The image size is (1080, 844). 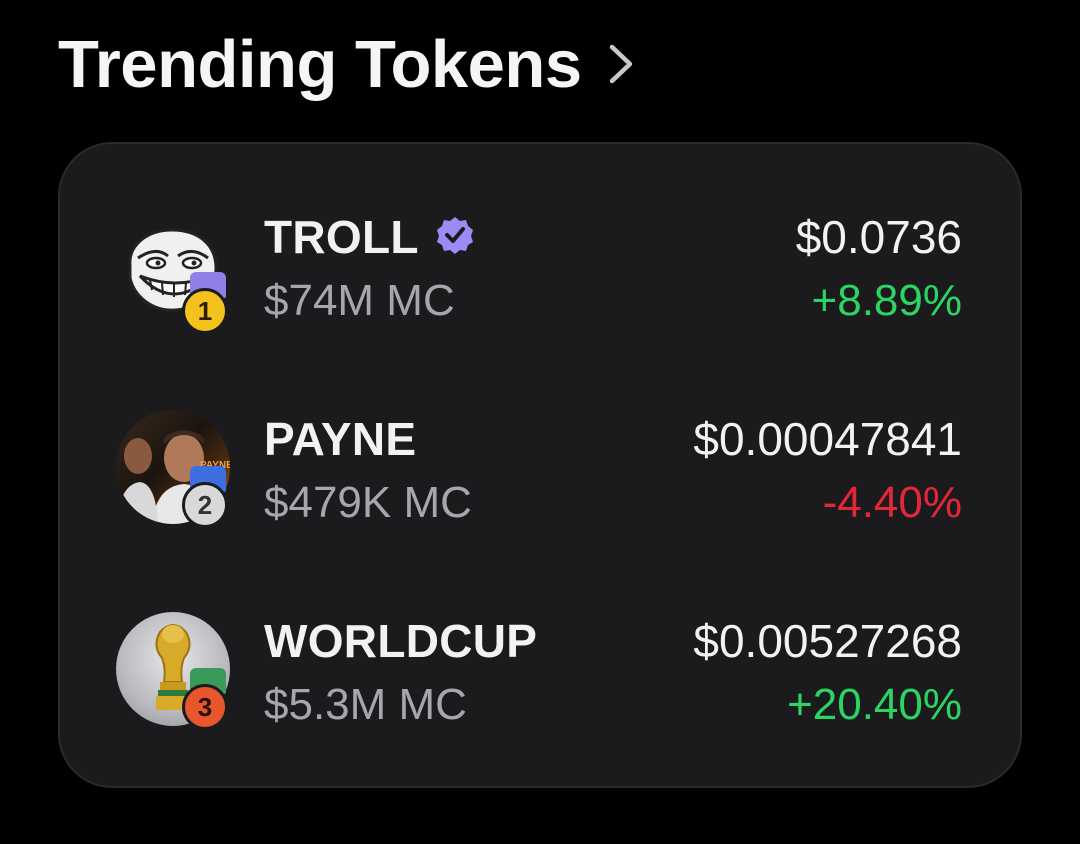 I want to click on token-avatar: 1, so click(x=176, y=276).